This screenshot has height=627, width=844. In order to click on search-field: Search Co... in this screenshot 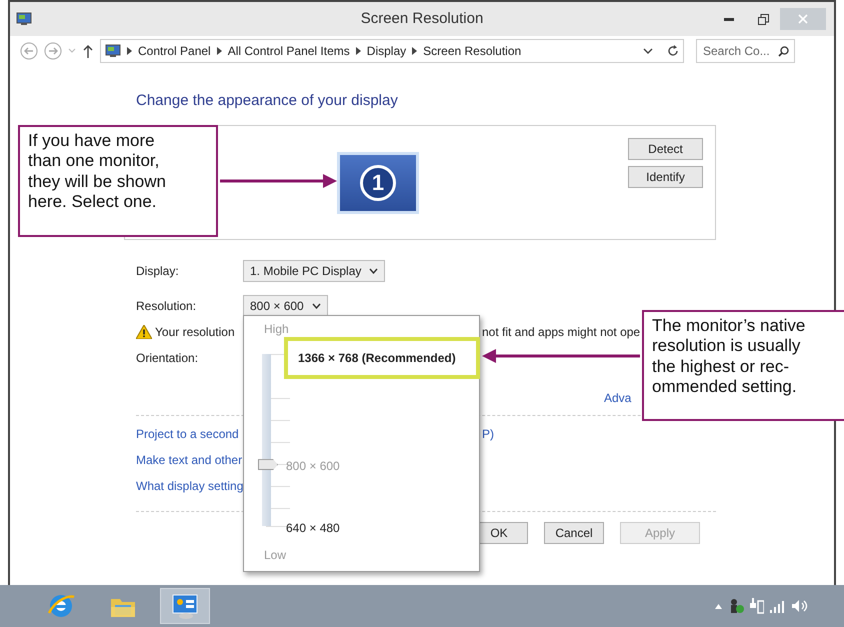, I will do `click(745, 51)`.